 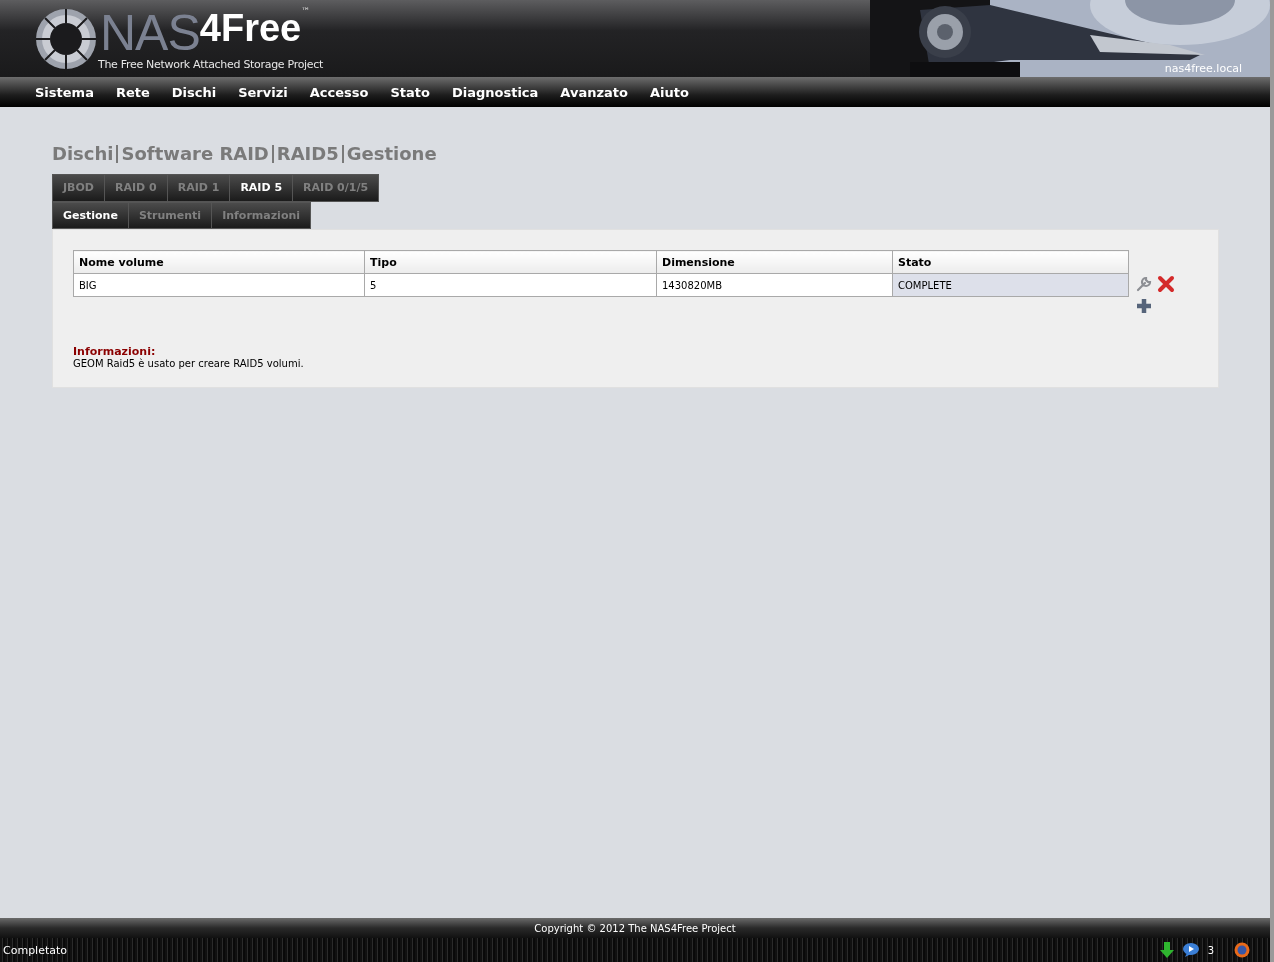 What do you see at coordinates (150, 33) in the screenshot?
I see `logo-name: NAS` at bounding box center [150, 33].